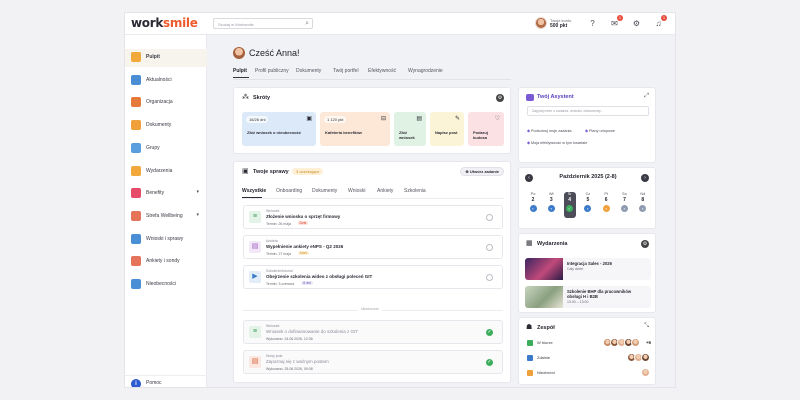 This screenshot has width=800, height=400. I want to click on team-row: Nieobecni, so click(588, 373).